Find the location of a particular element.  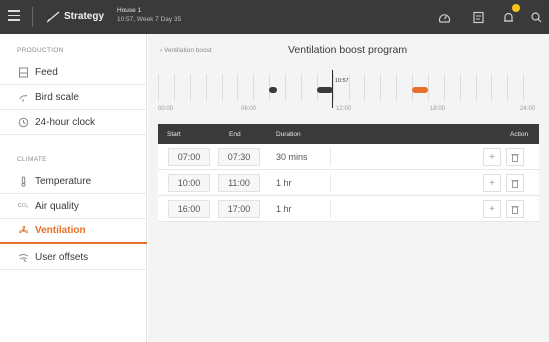

sidebar-item-bird-scale: Bird scale is located at coordinates (73, 97).